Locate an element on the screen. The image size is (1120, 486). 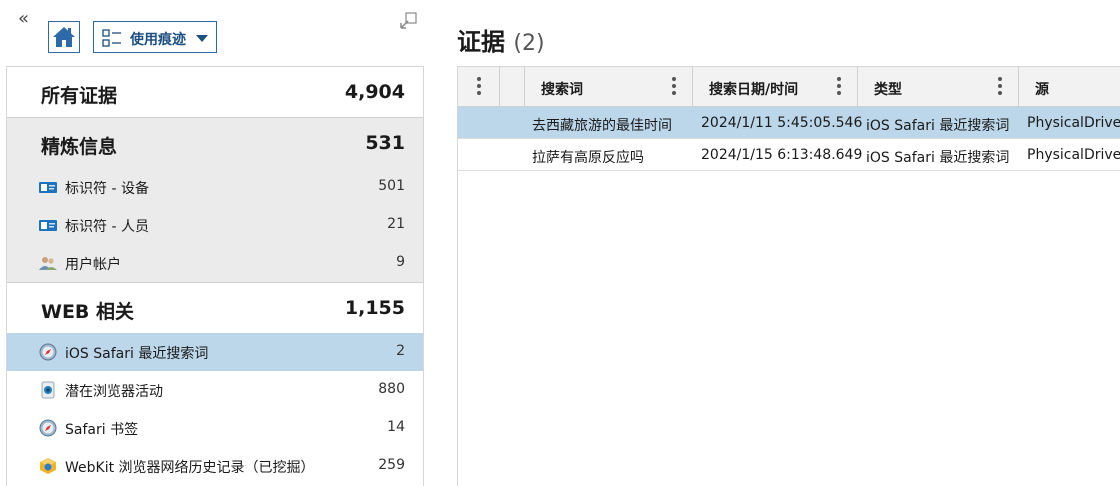
sidebar-item-person-identifiers: 标识符 - 人员 21 is located at coordinates (215, 225).